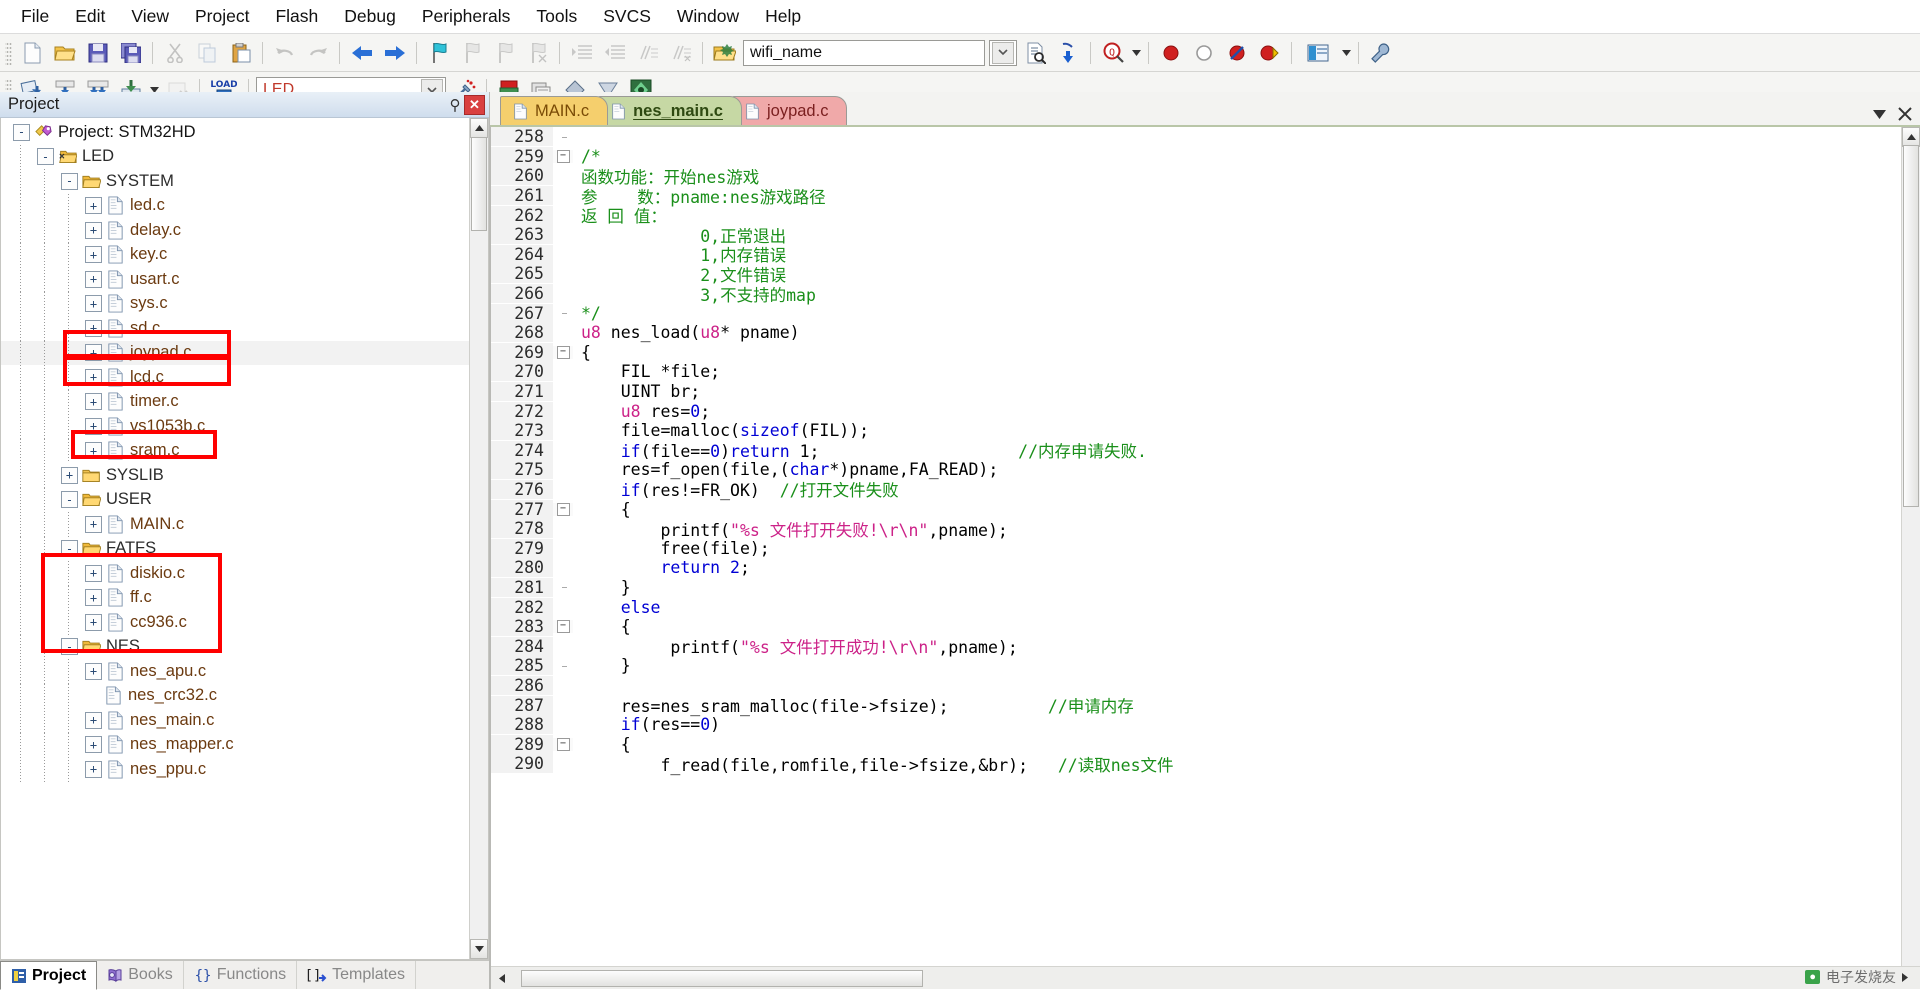 Image resolution: width=1920 pixels, height=990 pixels. What do you see at coordinates (554, 110) in the screenshot?
I see `editor-tab-main-c: MAIN.c` at bounding box center [554, 110].